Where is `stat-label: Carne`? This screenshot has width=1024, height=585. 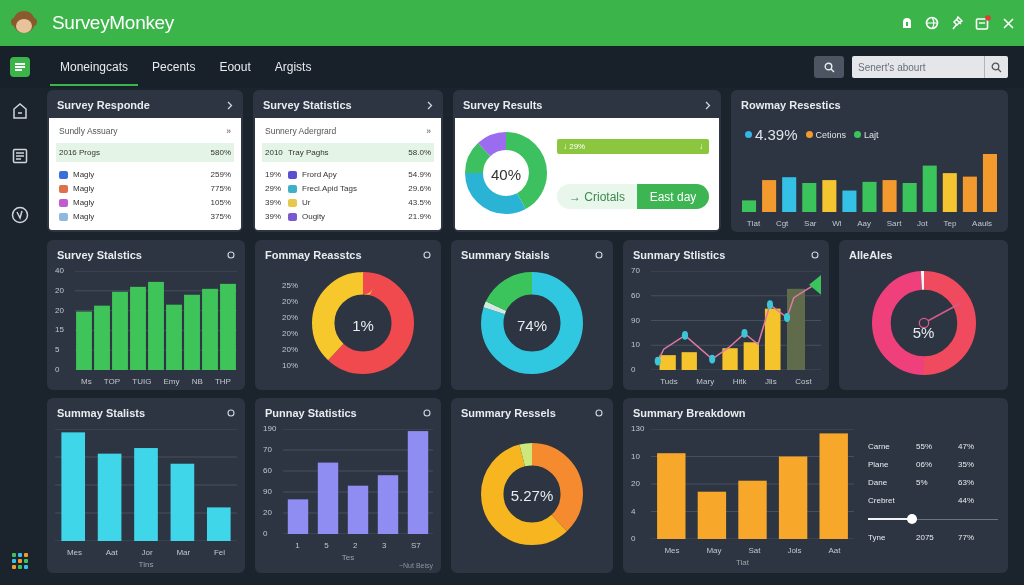
stat-label: Carne is located at coordinates (879, 446).